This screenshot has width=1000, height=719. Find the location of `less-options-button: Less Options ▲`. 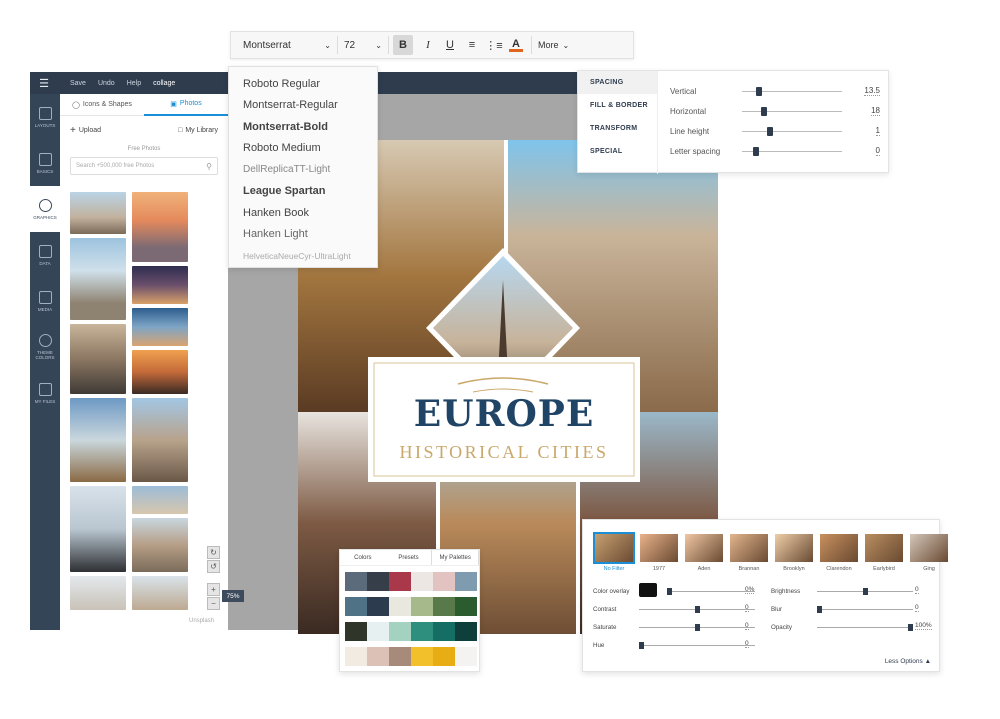

less-options-button: Less Options ▲ is located at coordinates (908, 661).